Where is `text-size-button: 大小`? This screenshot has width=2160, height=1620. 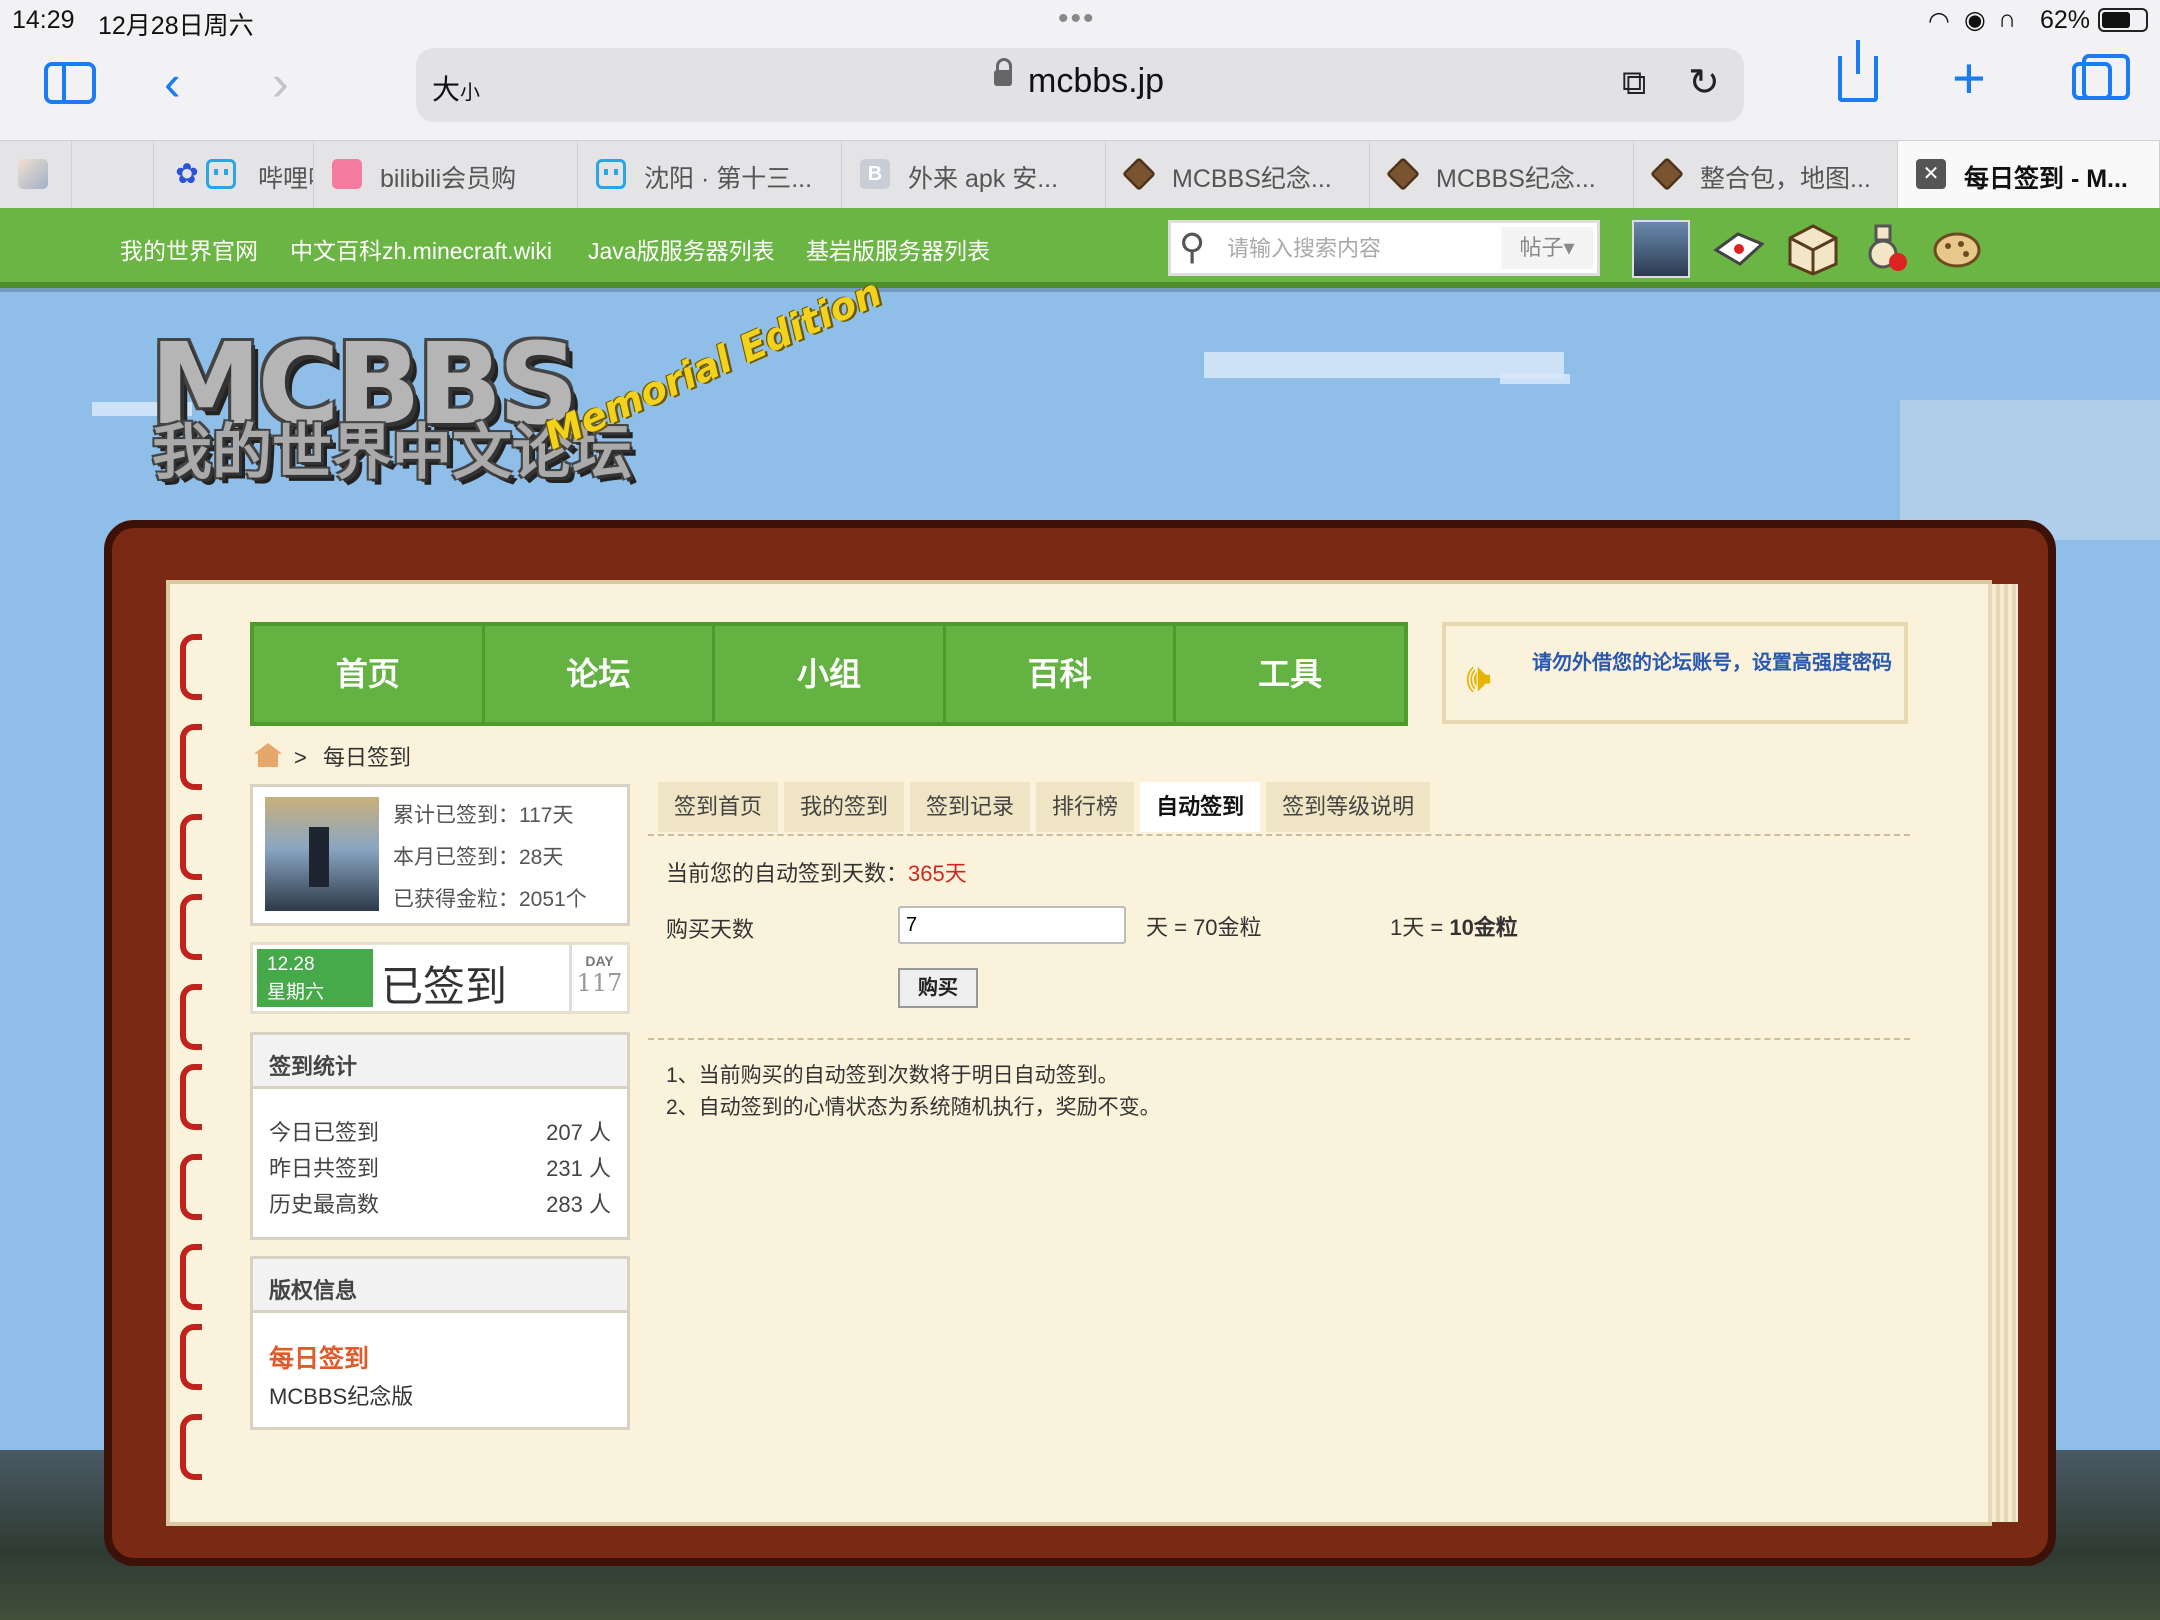 text-size-button: 大小 is located at coordinates (456, 88).